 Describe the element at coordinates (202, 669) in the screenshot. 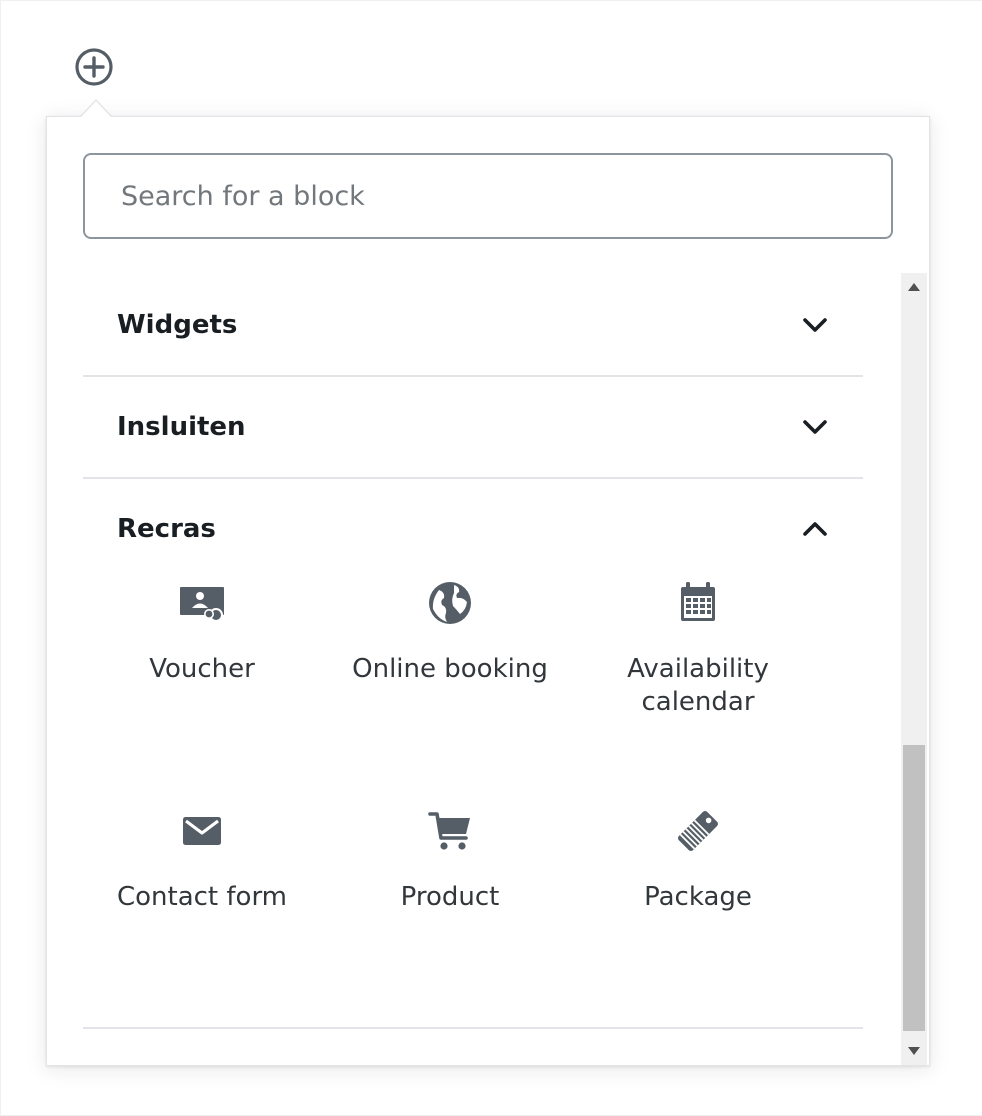

I see `block-label: Voucher` at that location.